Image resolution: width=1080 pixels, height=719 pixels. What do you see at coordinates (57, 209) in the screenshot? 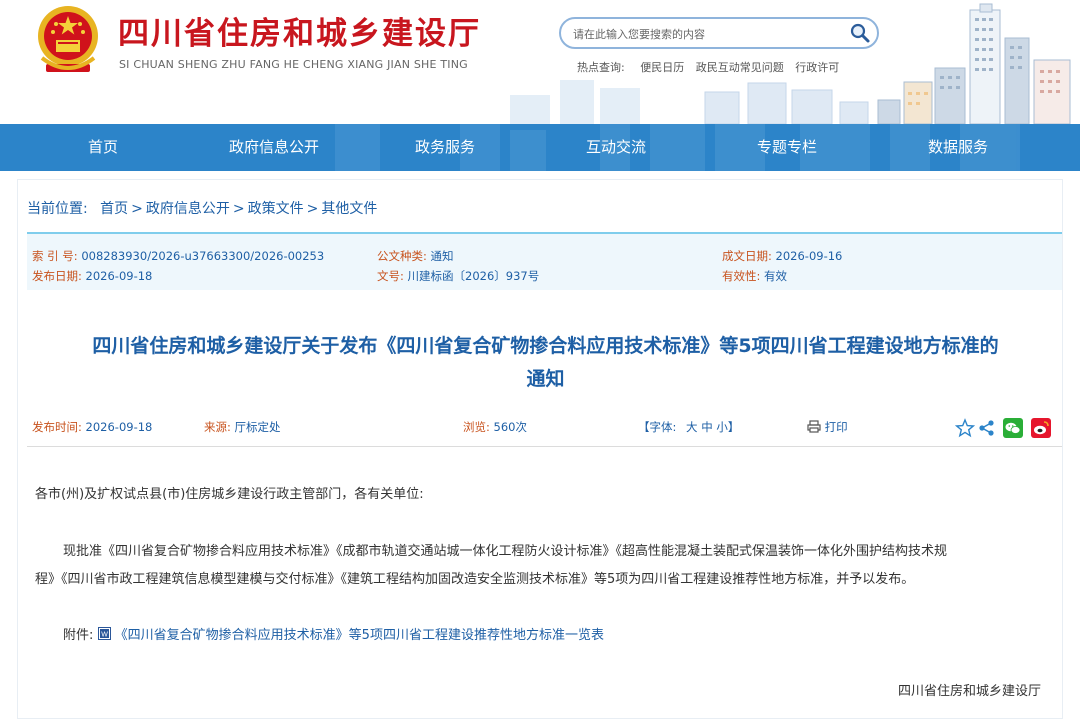
I see `breadcrumb-label: 当前位置:` at bounding box center [57, 209].